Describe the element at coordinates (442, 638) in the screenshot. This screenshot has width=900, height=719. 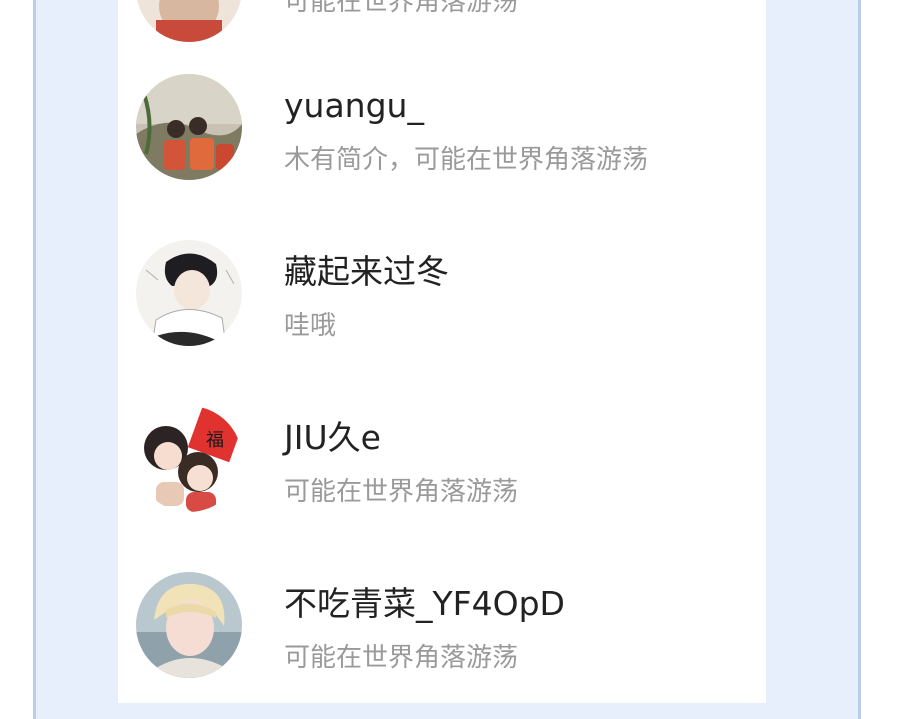
I see `list-item: 不吃青菜_YF4OpD 可能在世界角落游荡` at that location.